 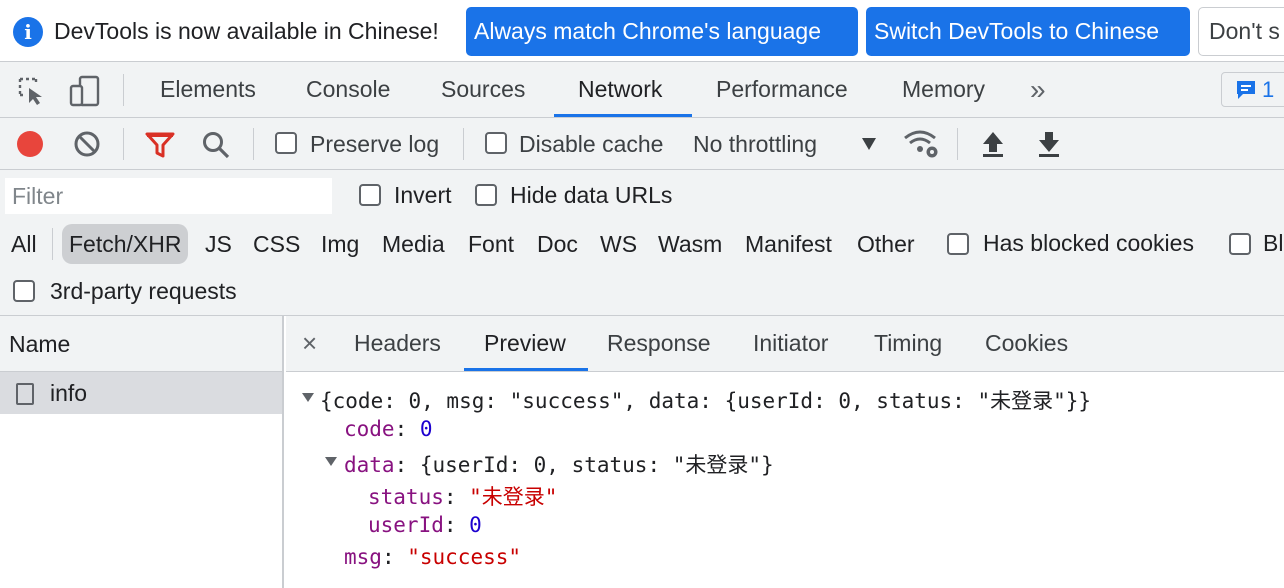 What do you see at coordinates (782, 89) in the screenshot?
I see `tab-performance: Performance` at bounding box center [782, 89].